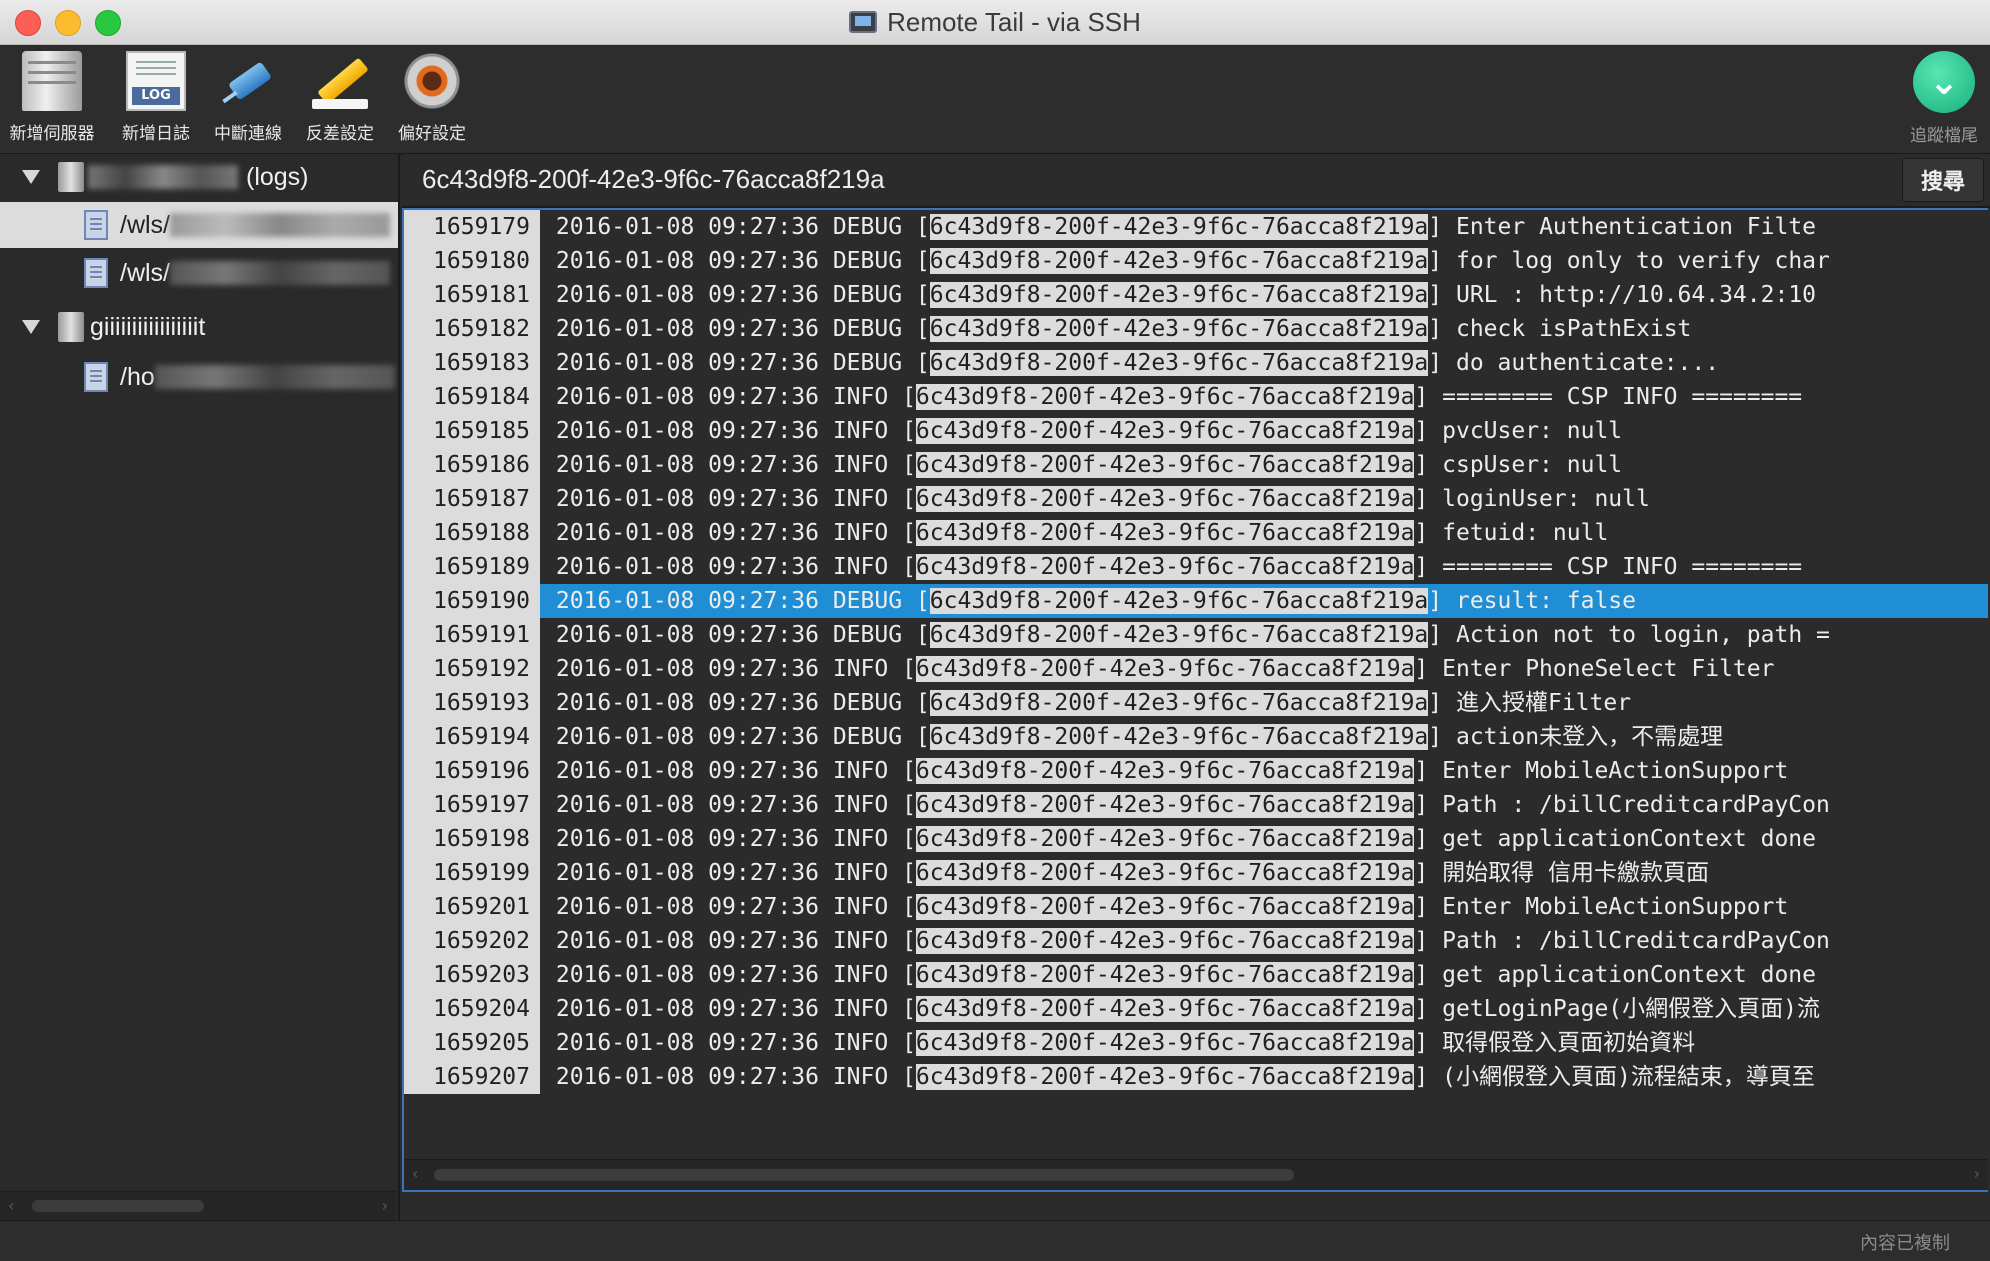 This screenshot has height=1261, width=1990. What do you see at coordinates (248, 97) in the screenshot?
I see `disconnect-button: 中斷連線` at bounding box center [248, 97].